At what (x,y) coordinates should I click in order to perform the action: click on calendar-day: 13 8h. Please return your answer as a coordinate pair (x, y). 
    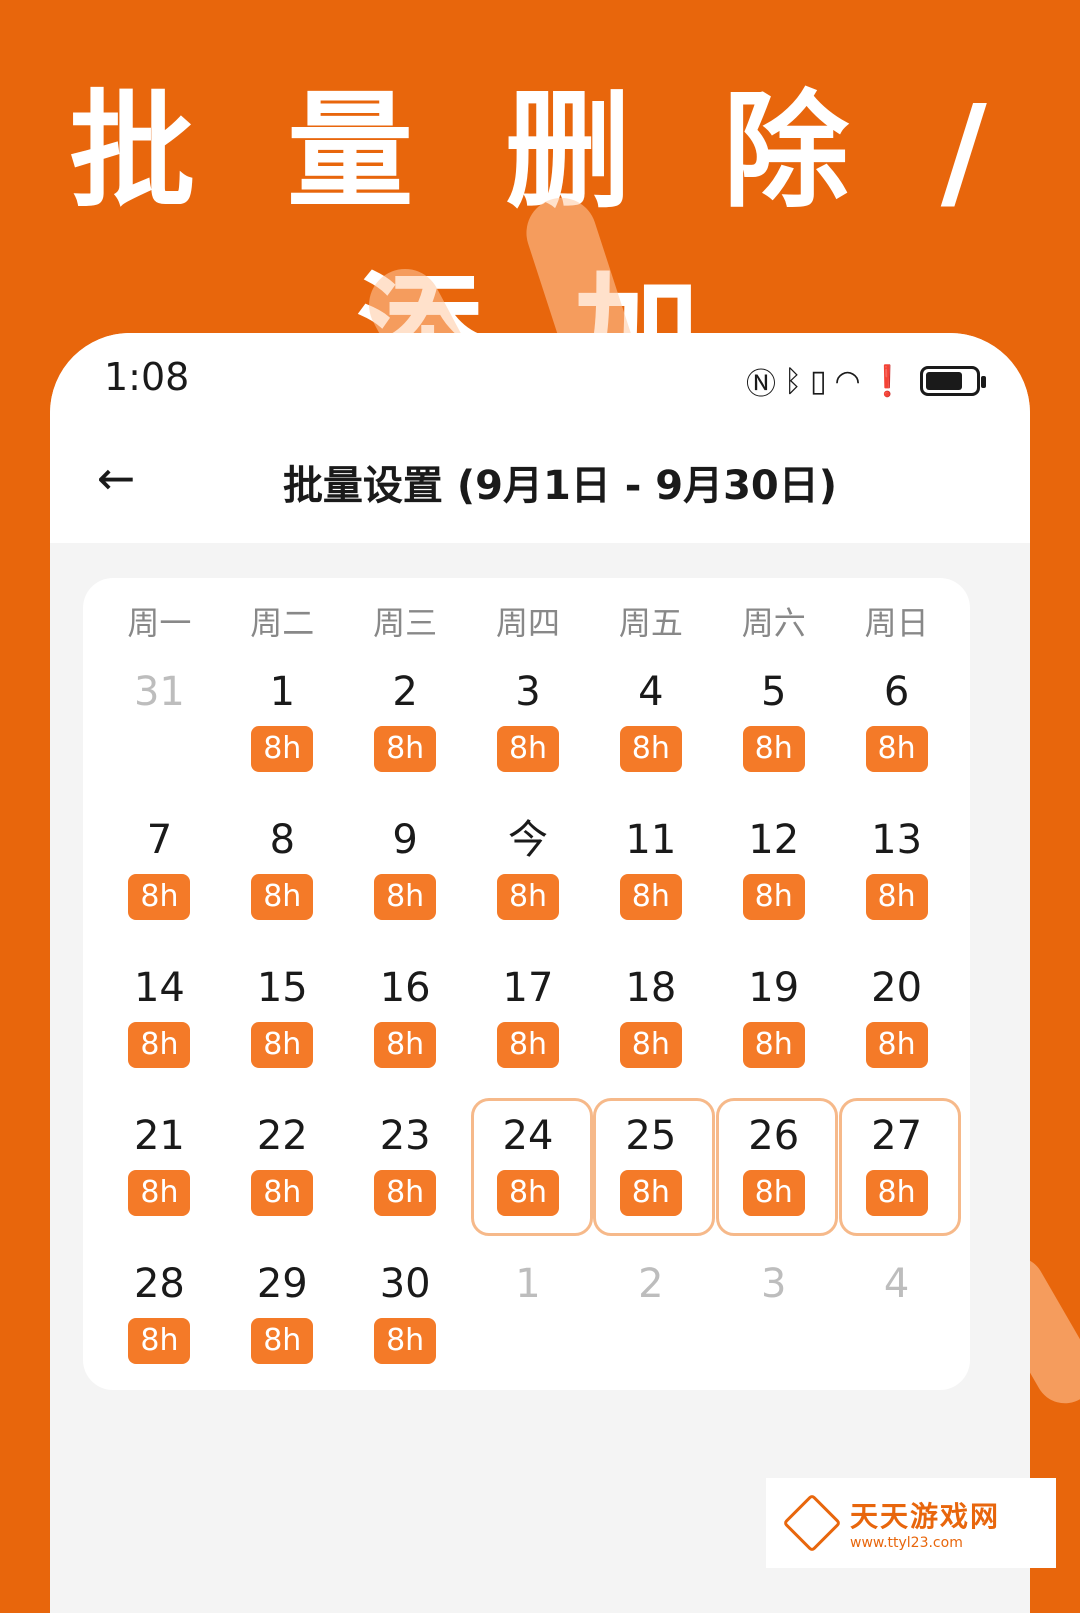
    Looking at the image, I should click on (896, 877).